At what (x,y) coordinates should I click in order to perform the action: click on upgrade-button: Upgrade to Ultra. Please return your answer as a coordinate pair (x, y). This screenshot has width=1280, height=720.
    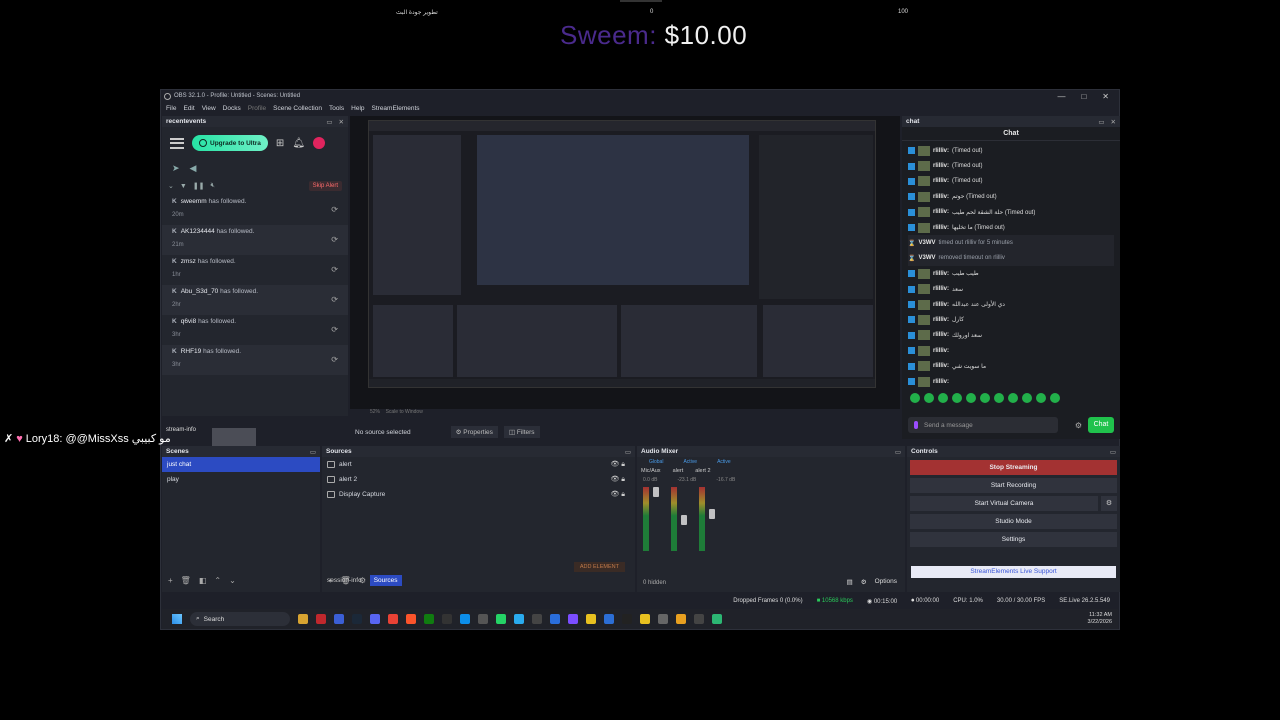
    Looking at the image, I should click on (230, 143).